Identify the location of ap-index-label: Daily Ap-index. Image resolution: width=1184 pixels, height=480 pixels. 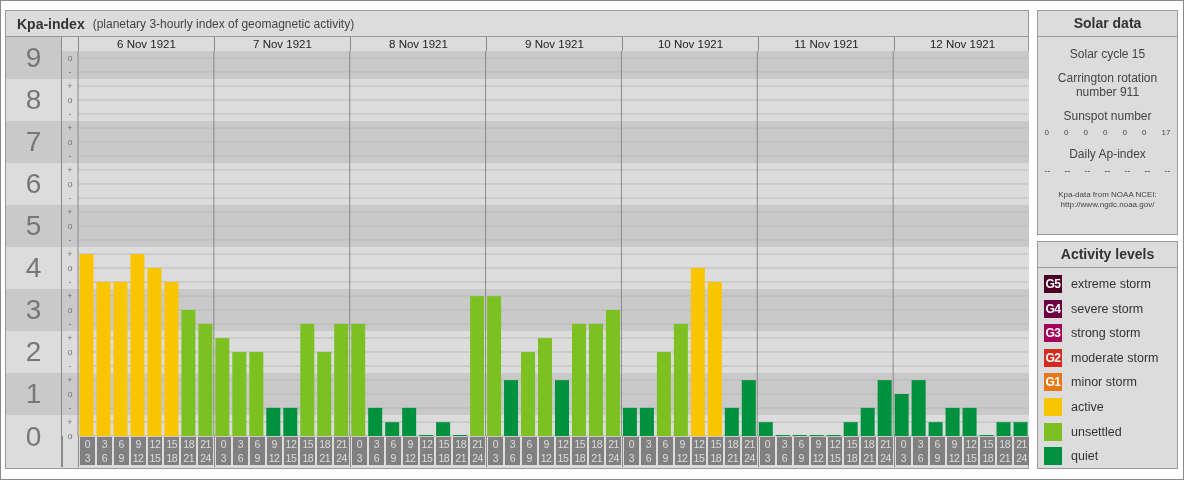
(1107, 154).